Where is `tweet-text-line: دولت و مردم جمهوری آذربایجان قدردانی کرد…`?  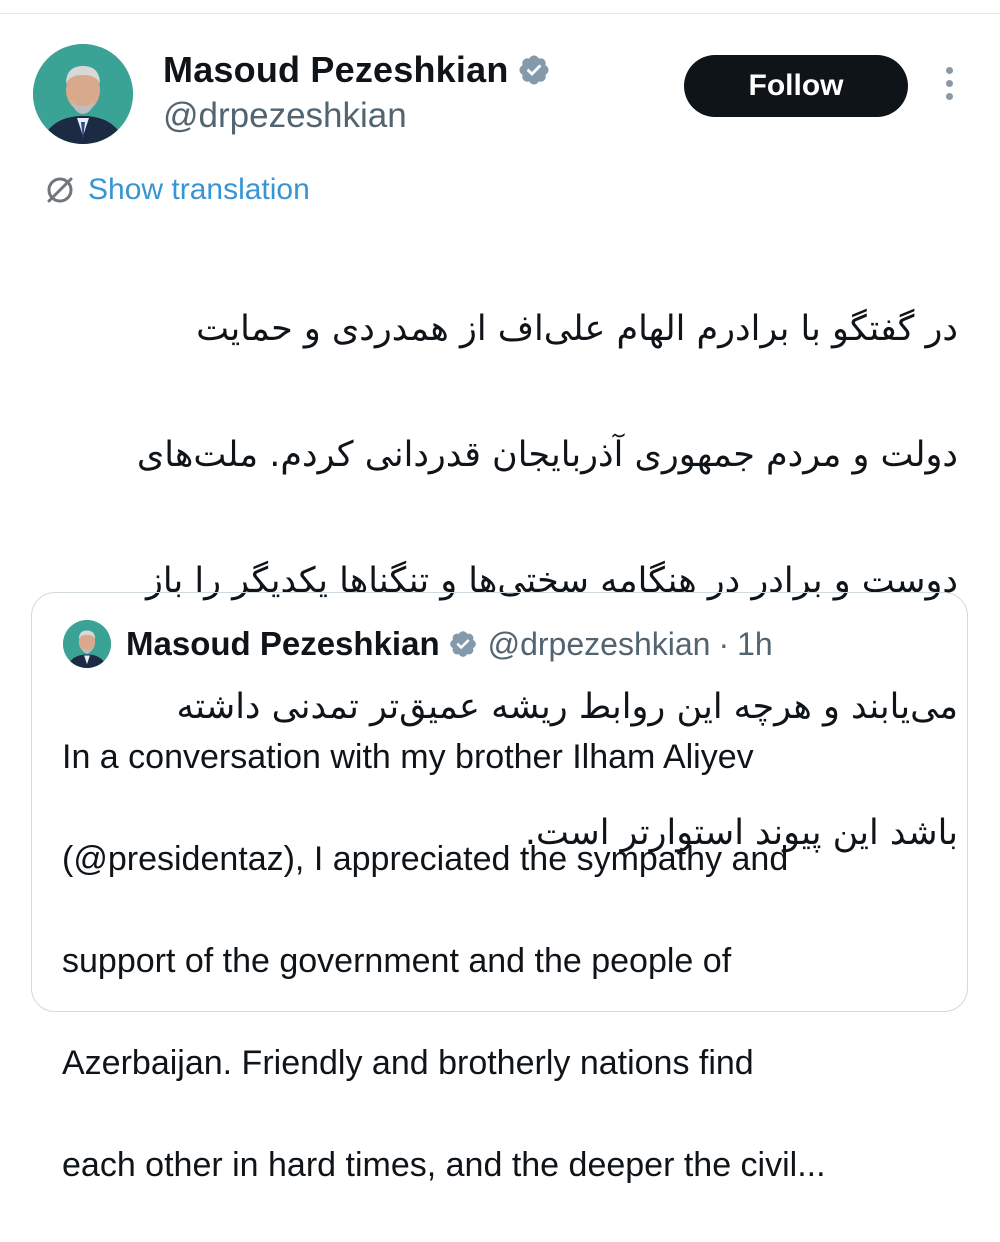 tweet-text-line: دولت و مردم جمهوری آذربایجان قدردانی کرد… is located at coordinates (547, 455).